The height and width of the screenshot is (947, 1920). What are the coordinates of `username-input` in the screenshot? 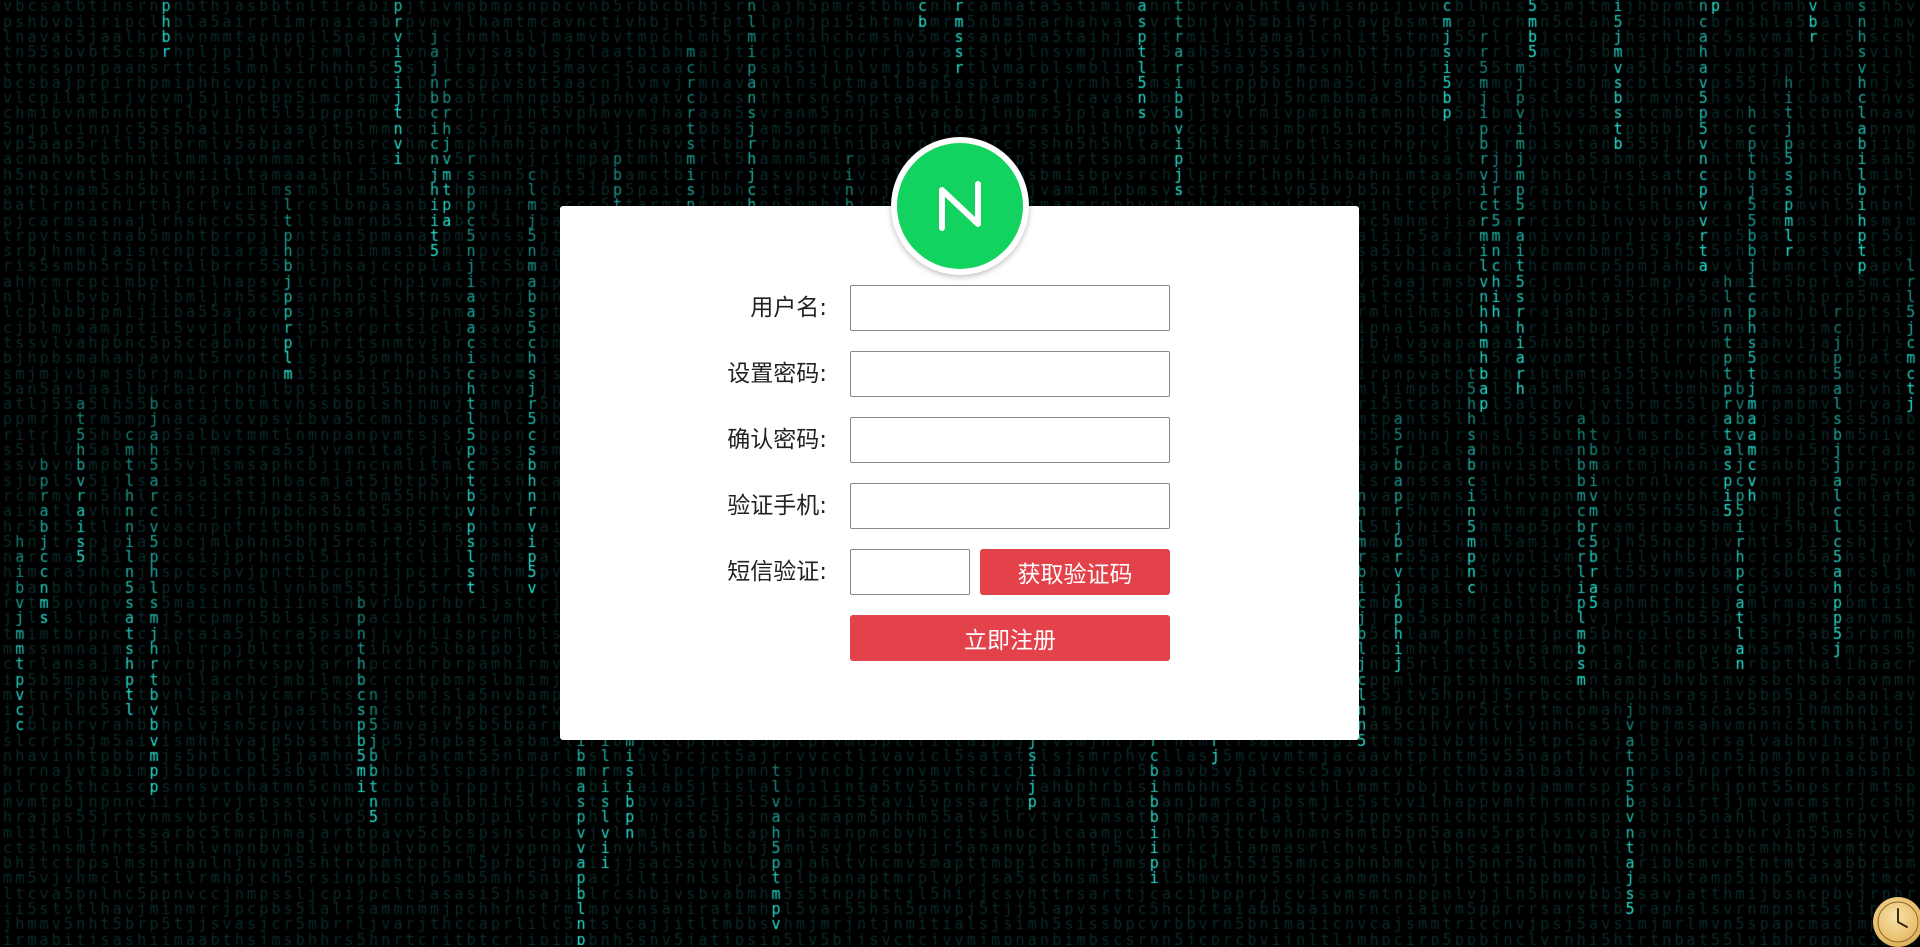 It's located at (1010, 308).